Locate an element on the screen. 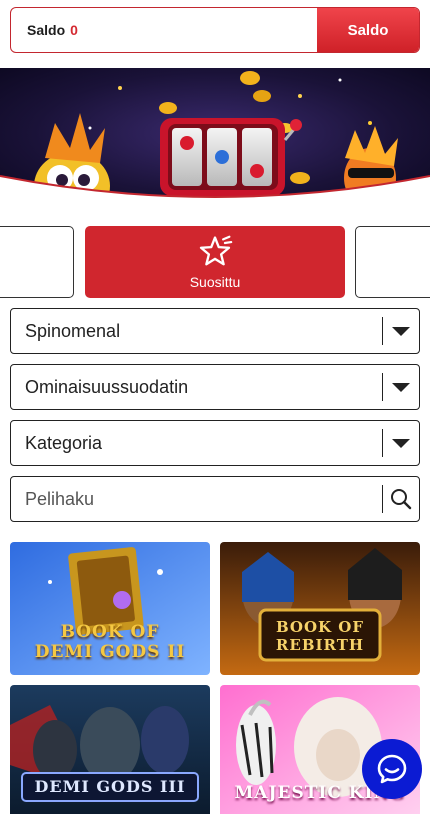 The width and height of the screenshot is (430, 814). star-icon is located at coordinates (216, 250).